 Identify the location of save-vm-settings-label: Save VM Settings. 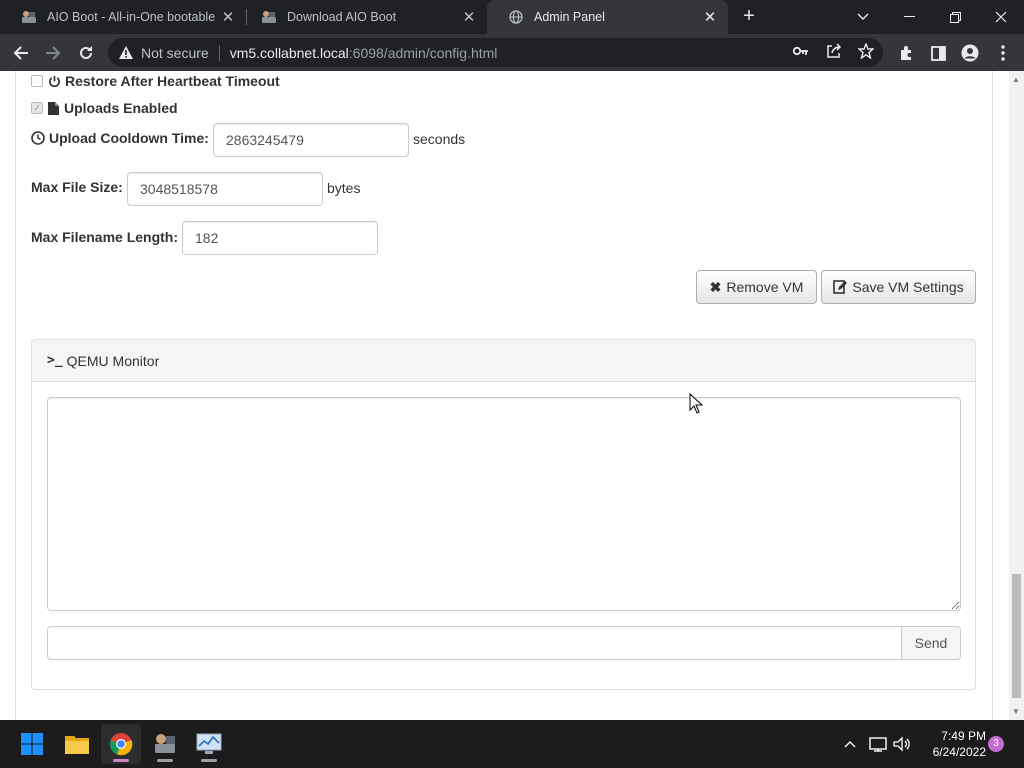
(908, 287).